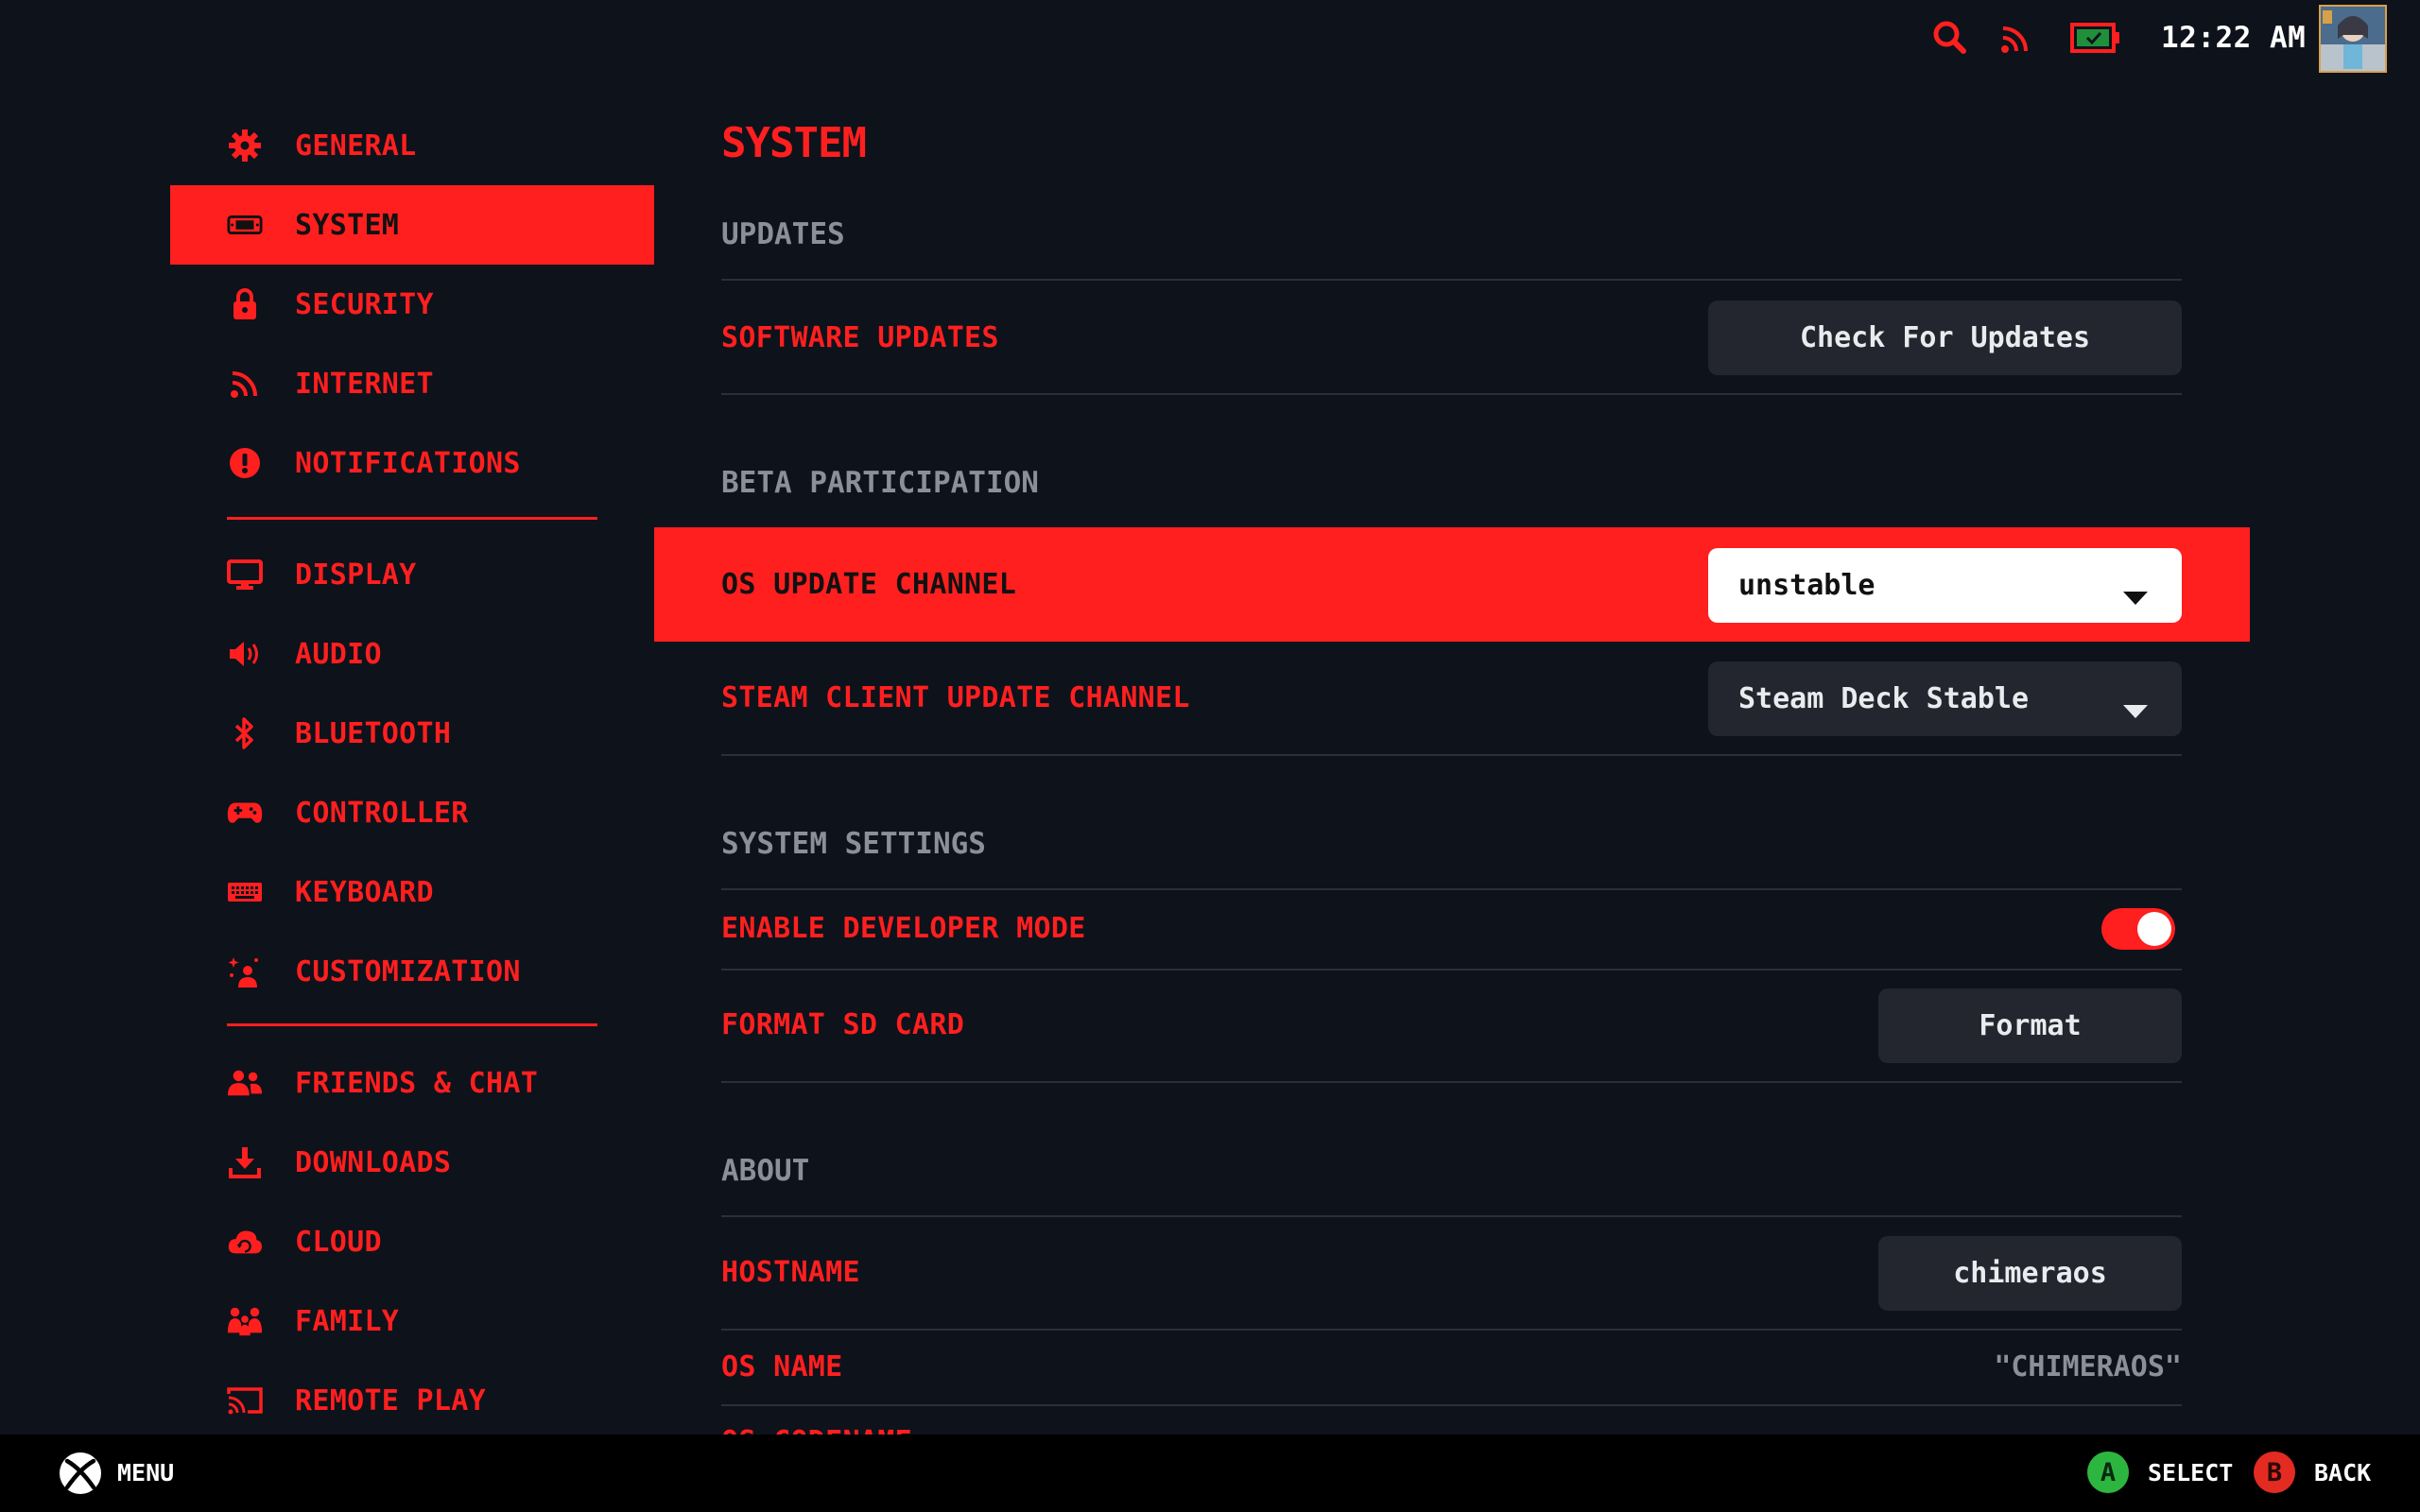  What do you see at coordinates (245, 1400) in the screenshot?
I see `cast-icon` at bounding box center [245, 1400].